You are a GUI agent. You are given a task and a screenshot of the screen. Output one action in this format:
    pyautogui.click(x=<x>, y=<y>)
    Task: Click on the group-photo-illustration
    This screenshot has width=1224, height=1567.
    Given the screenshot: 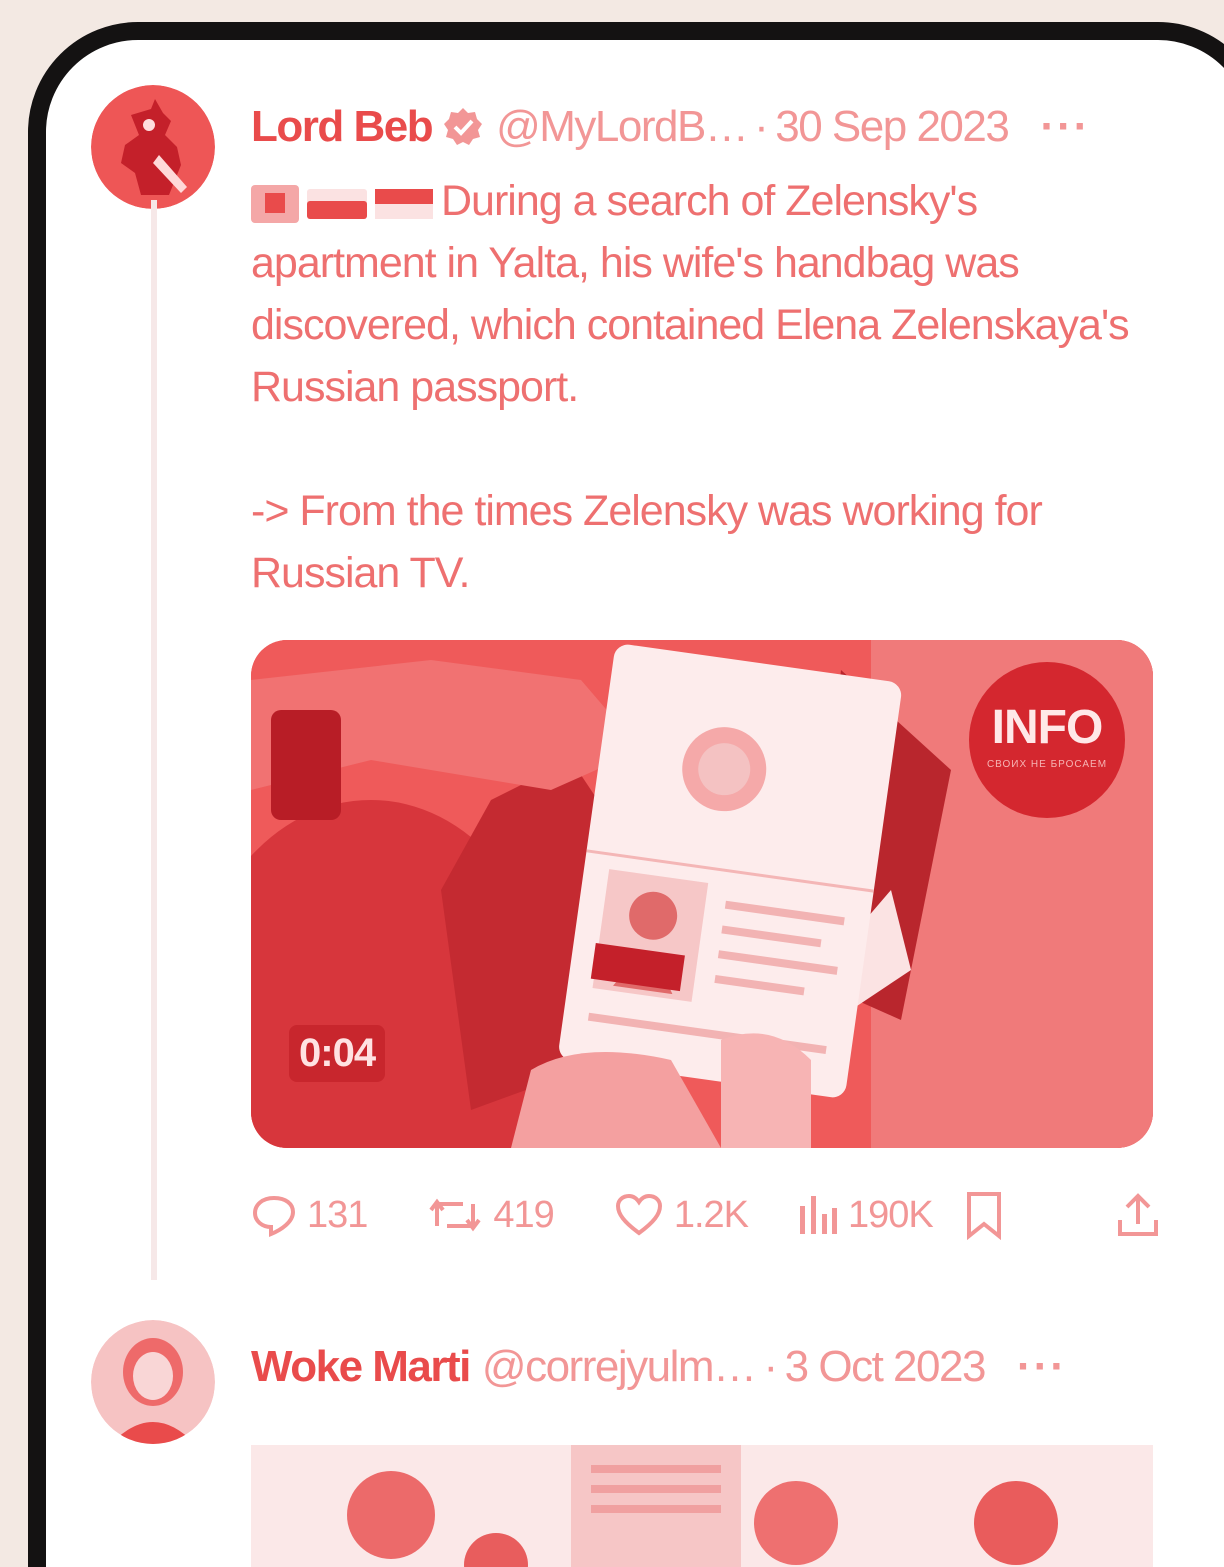 What is the action you would take?
    pyautogui.click(x=702, y=1506)
    